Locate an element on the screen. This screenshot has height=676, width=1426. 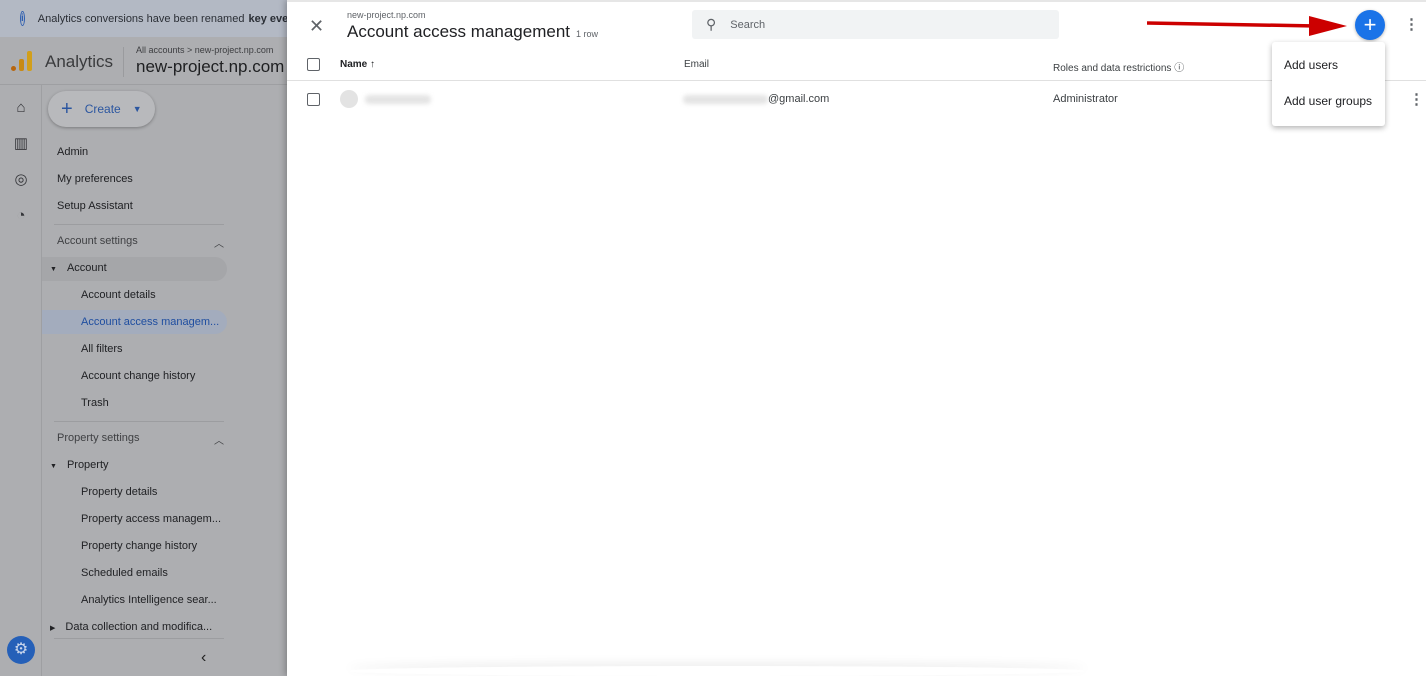
nav-trash: Trash is located at coordinates (95, 403).